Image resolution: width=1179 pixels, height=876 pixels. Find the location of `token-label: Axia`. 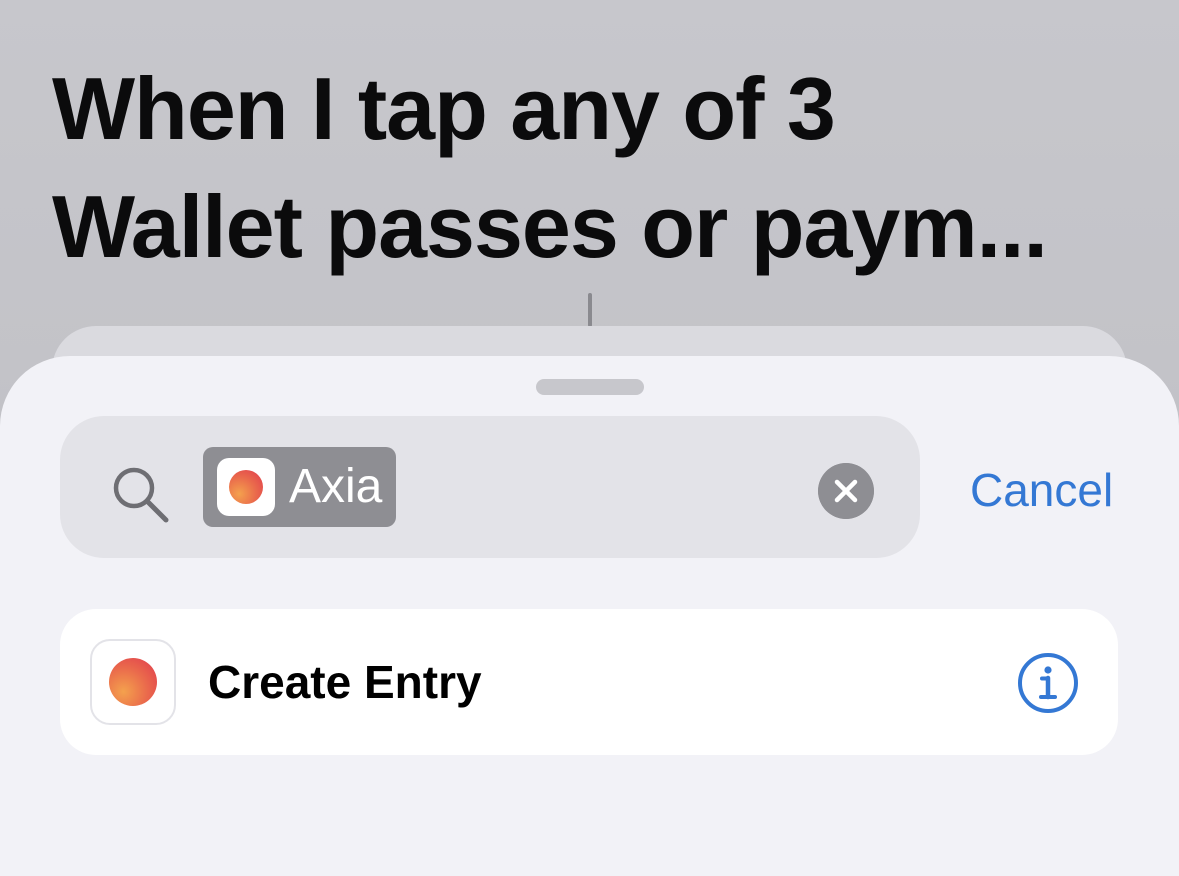

token-label: Axia is located at coordinates (336, 486).